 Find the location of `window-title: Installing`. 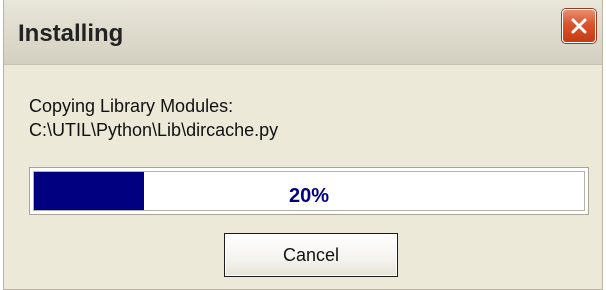

window-title: Installing is located at coordinates (71, 33).